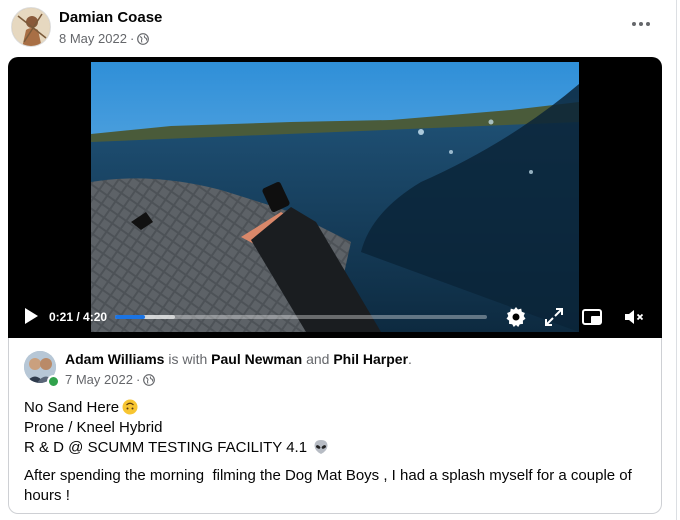 The width and height of the screenshot is (680, 520). Describe the element at coordinates (130, 317) in the screenshot. I see `played-bar` at that location.